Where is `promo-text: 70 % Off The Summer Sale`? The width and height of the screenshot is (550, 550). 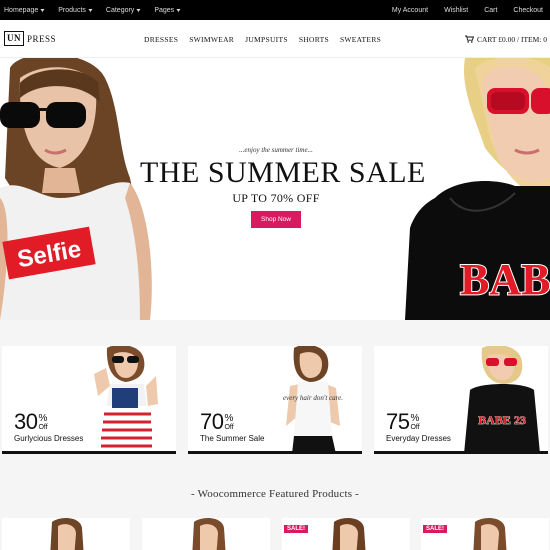 promo-text: 70 % Off The Summer Sale is located at coordinates (232, 427).